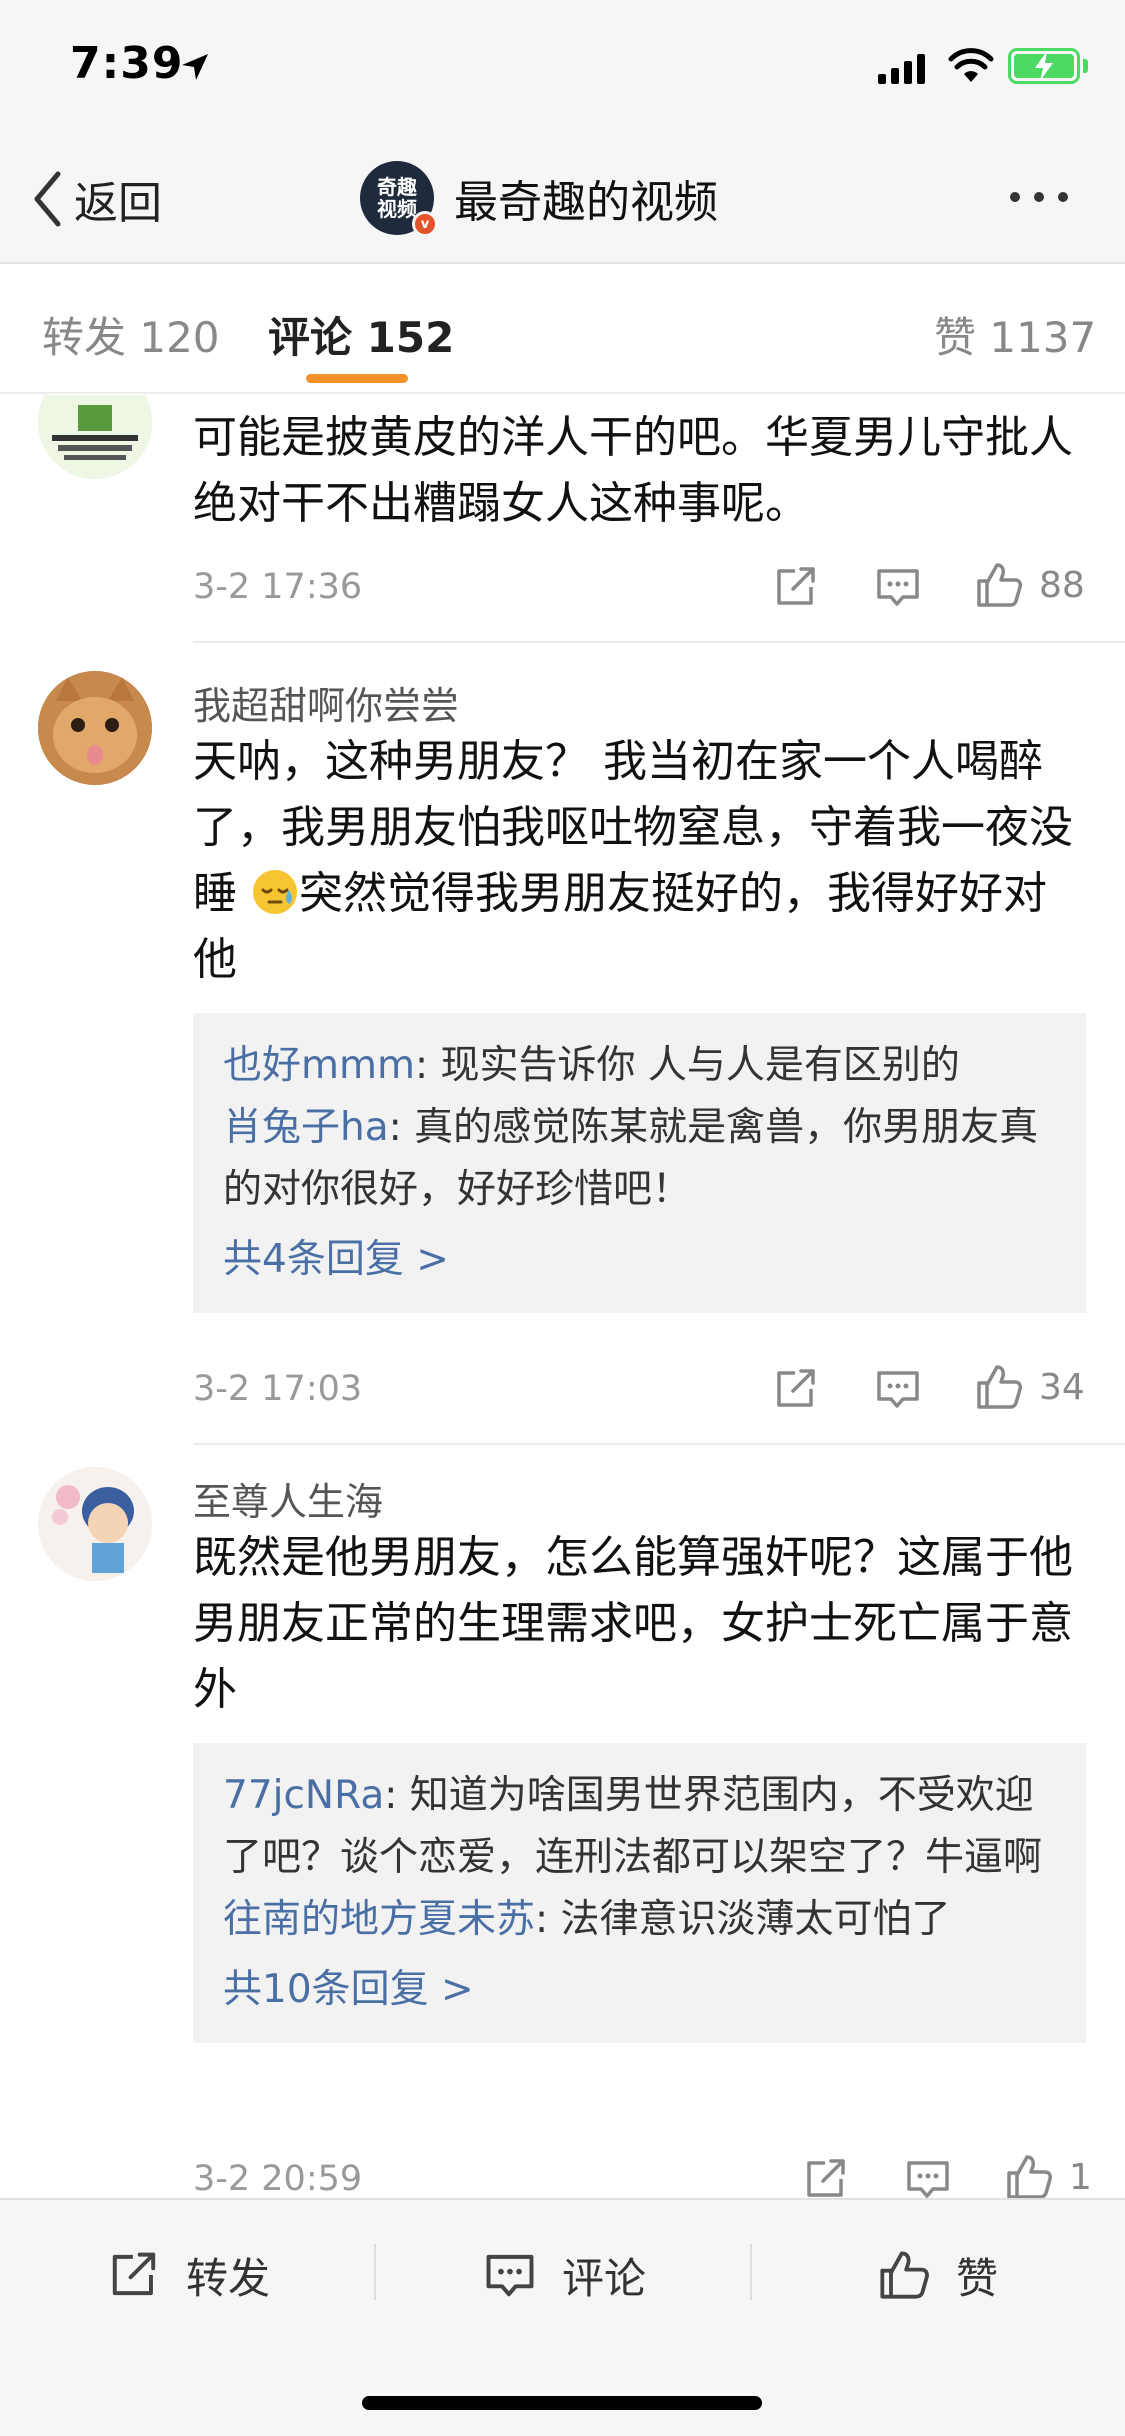 The image size is (1125, 2436). Describe the element at coordinates (642, 2174) in the screenshot. I see `comment-meta: 3-2 20:59 1` at that location.